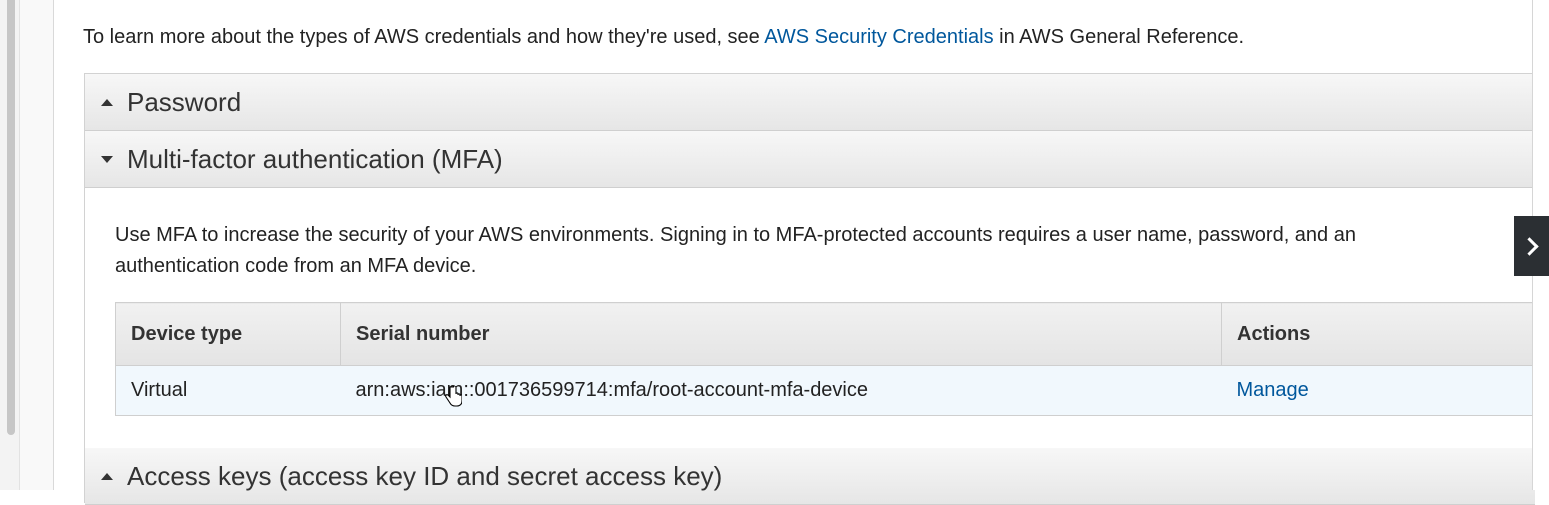 The image size is (1549, 505). I want to click on password-section-header: Password, so click(810, 102).